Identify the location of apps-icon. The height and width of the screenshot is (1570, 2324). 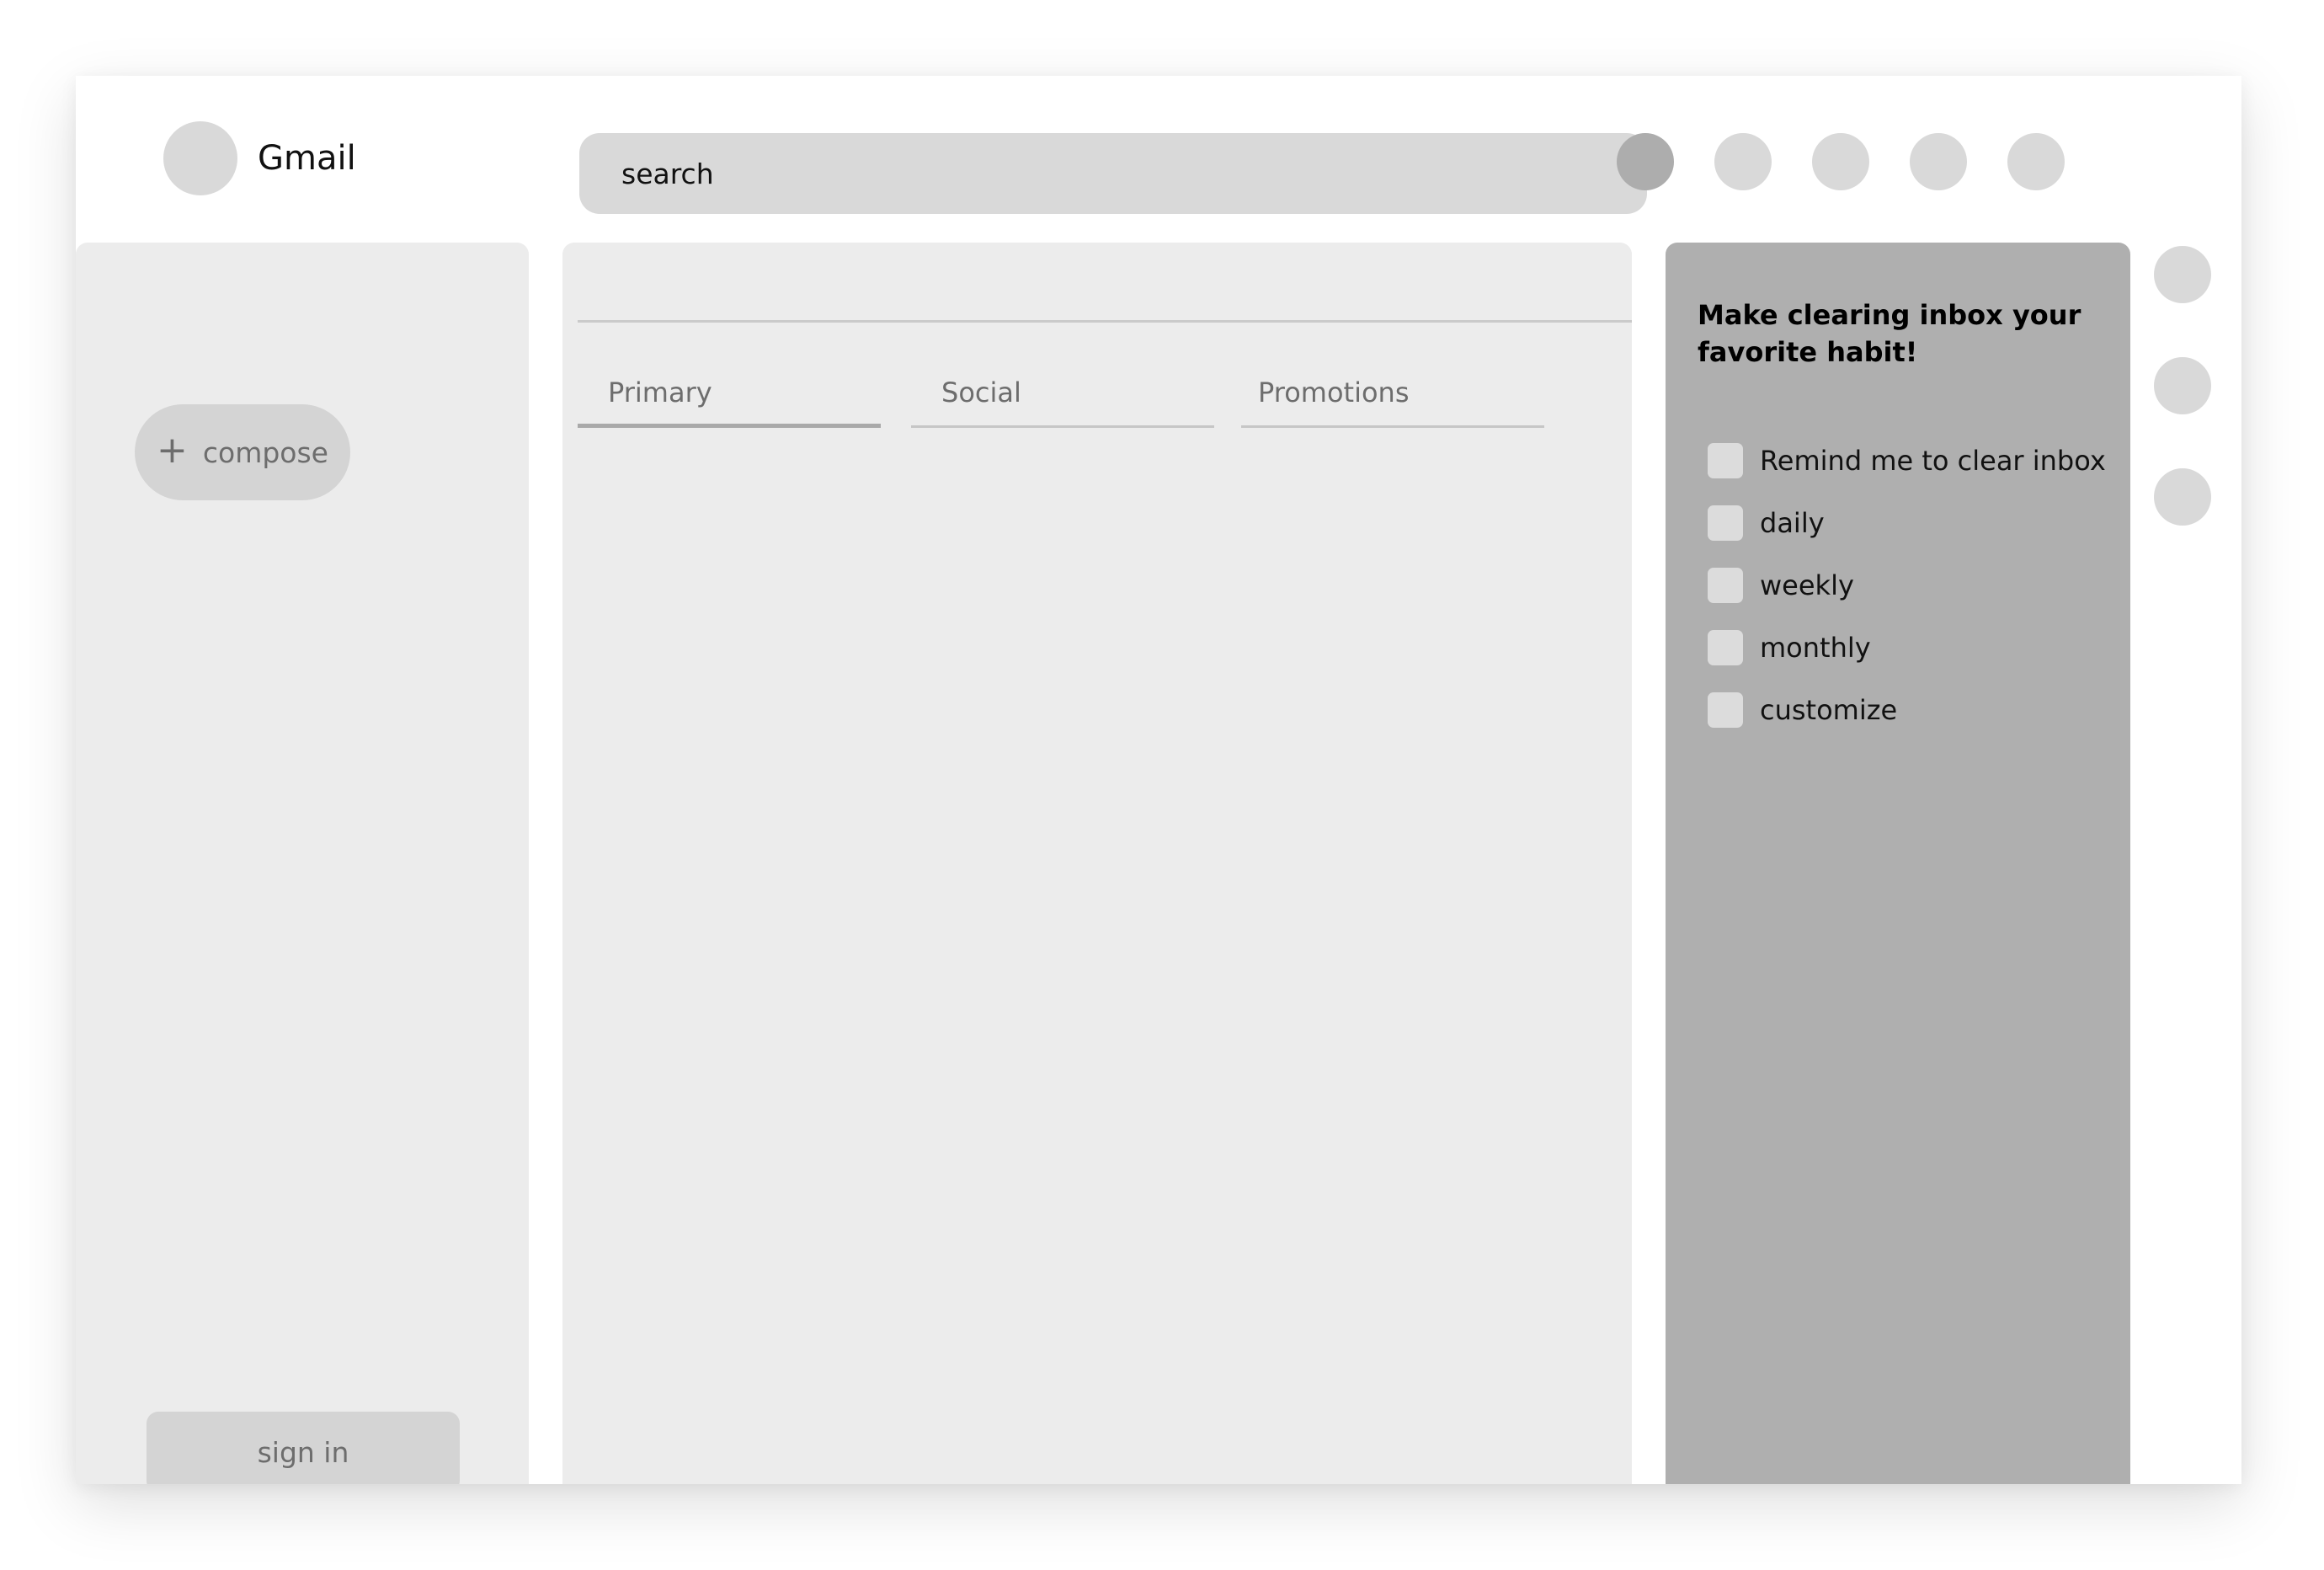
(1743, 161).